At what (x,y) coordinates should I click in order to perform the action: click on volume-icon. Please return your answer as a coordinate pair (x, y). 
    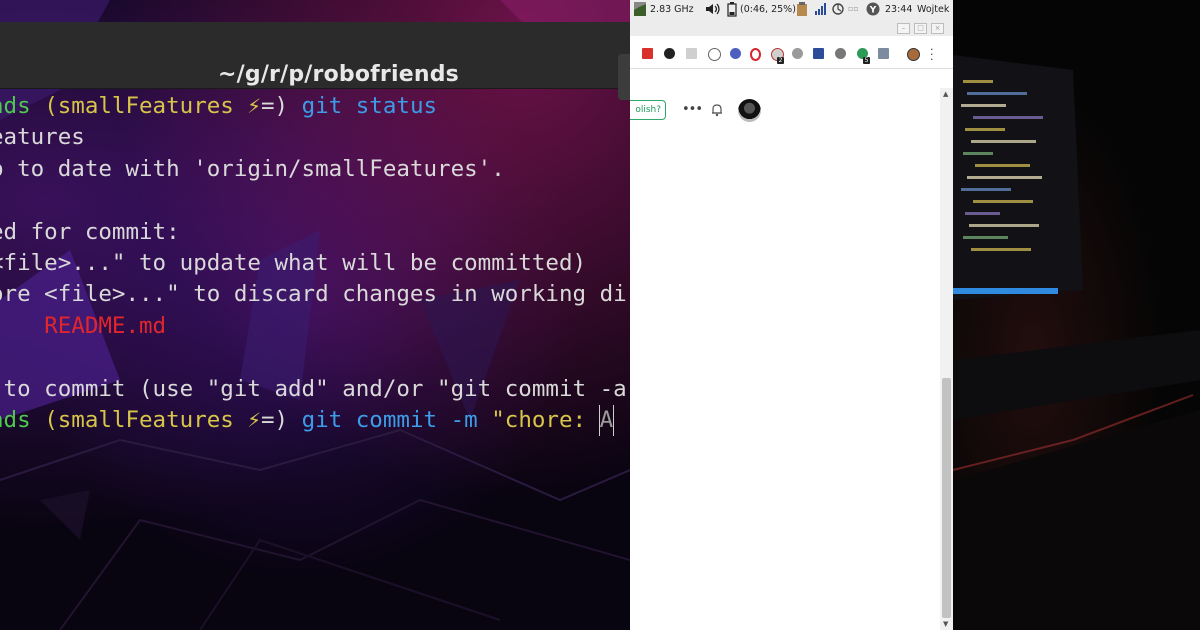
    Looking at the image, I should click on (713, 9).